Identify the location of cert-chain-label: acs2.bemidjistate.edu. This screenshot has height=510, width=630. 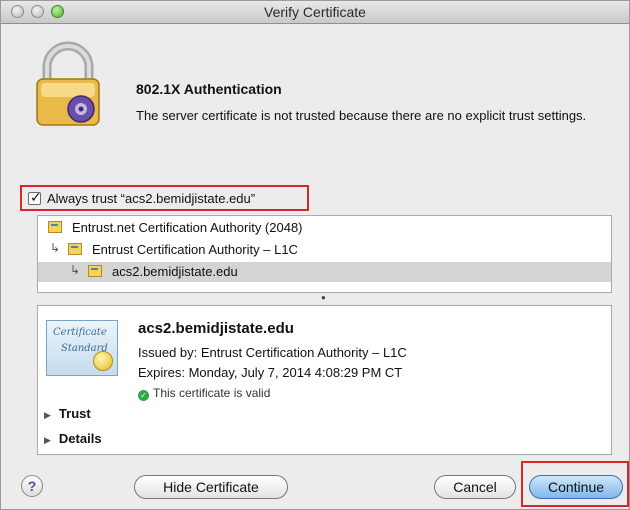
(175, 271).